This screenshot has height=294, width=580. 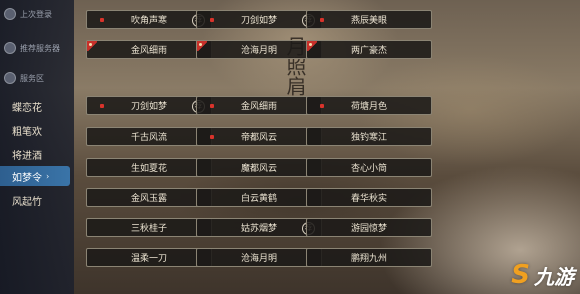 What do you see at coordinates (10, 14) in the screenshot?
I see `history-icon` at bounding box center [10, 14].